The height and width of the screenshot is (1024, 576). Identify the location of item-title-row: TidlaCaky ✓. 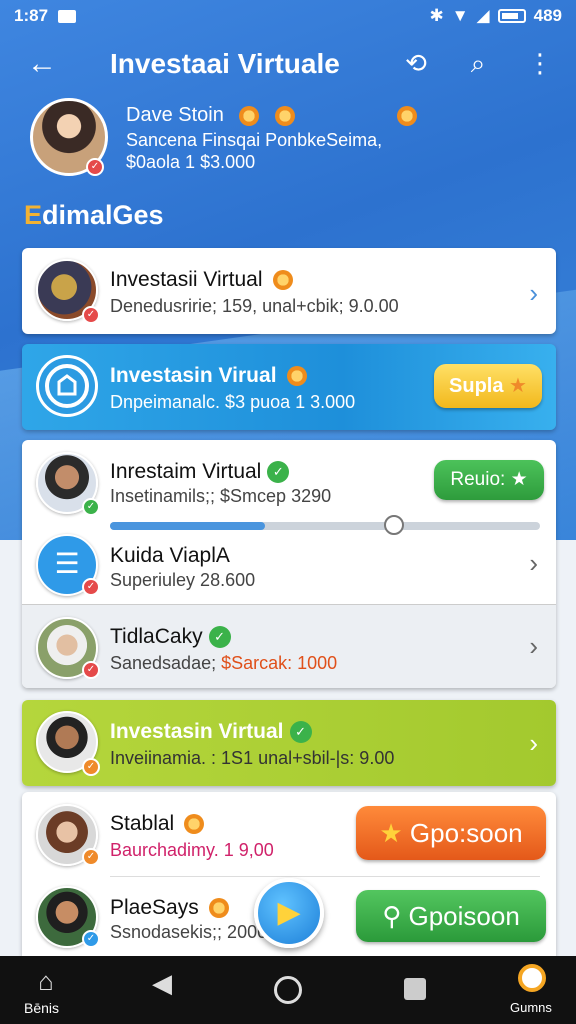
(170, 637).